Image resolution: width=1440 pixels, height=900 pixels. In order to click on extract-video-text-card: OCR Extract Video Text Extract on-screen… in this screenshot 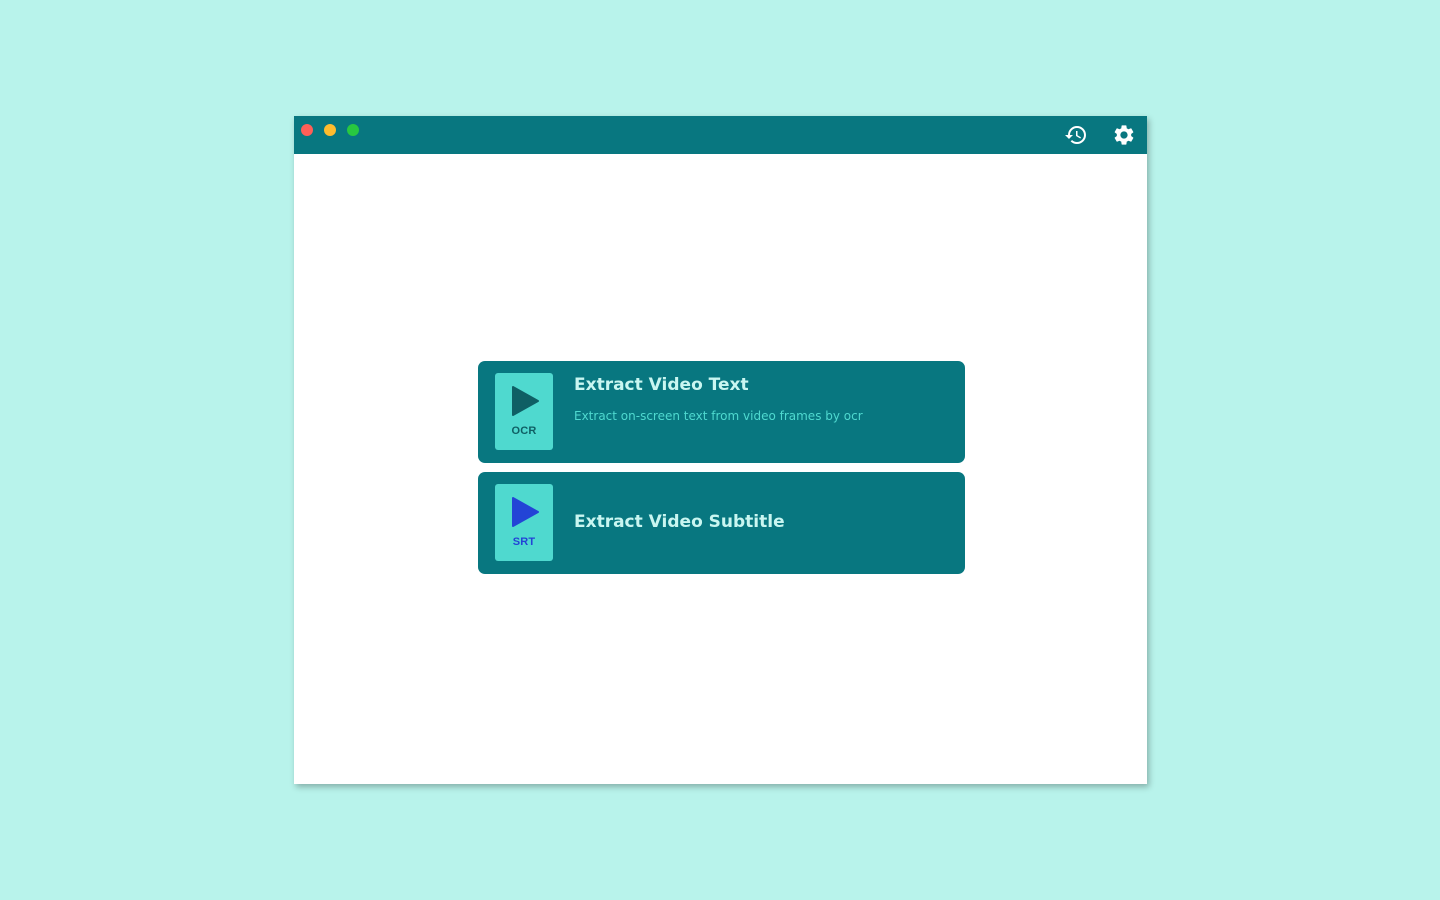, I will do `click(721, 412)`.